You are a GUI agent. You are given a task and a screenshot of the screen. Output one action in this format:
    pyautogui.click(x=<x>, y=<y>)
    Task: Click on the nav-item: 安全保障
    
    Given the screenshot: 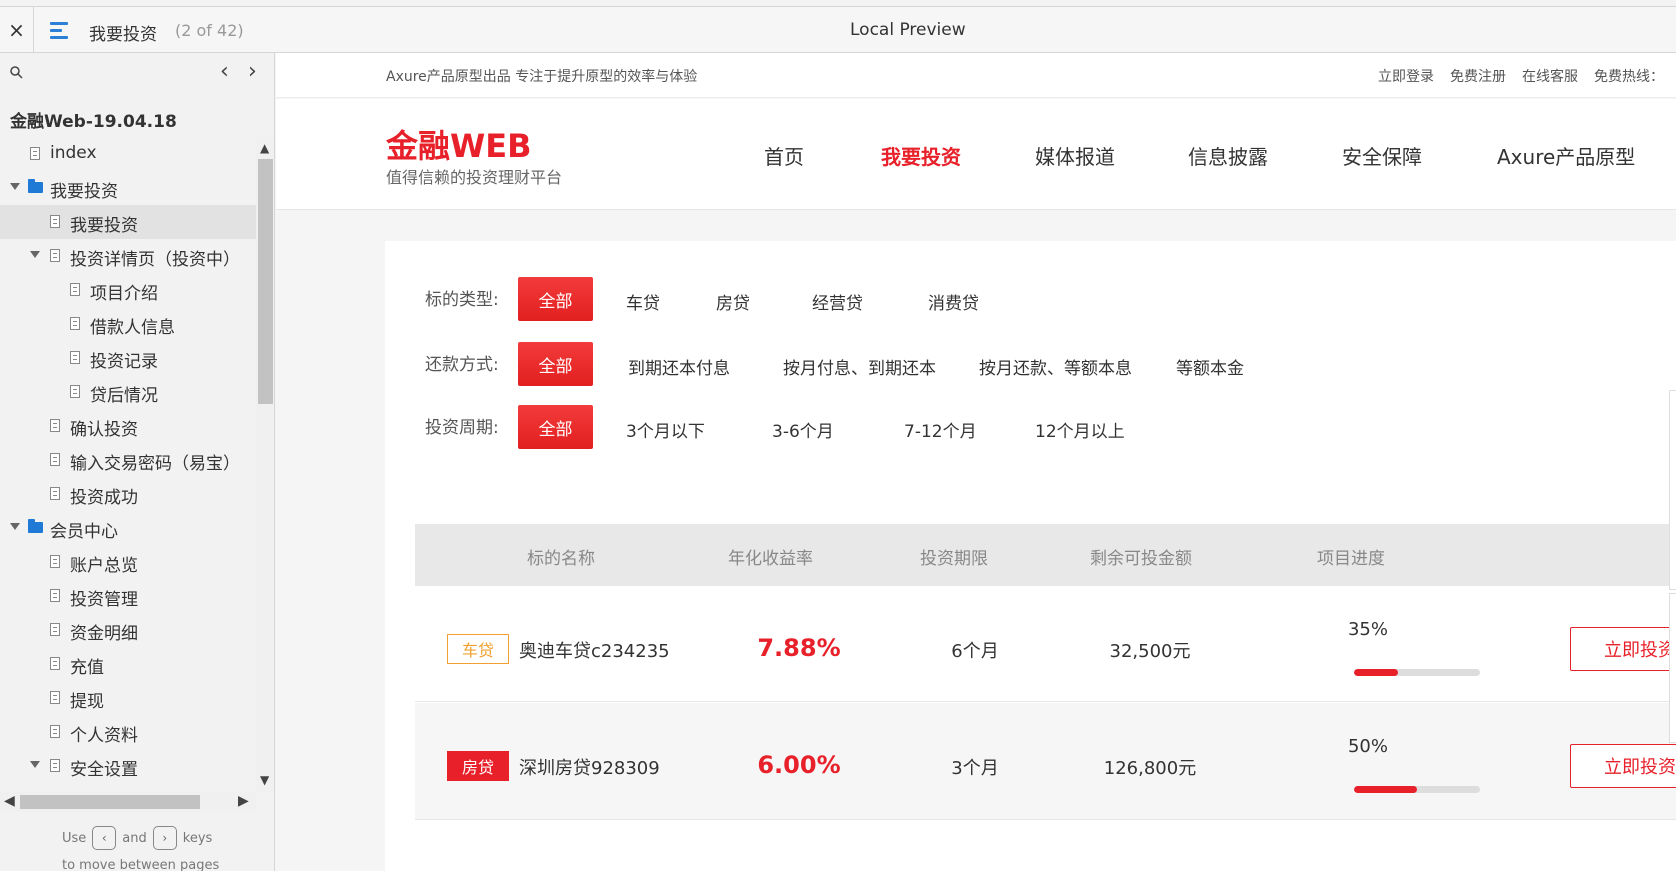 What is the action you would take?
    pyautogui.click(x=1382, y=155)
    